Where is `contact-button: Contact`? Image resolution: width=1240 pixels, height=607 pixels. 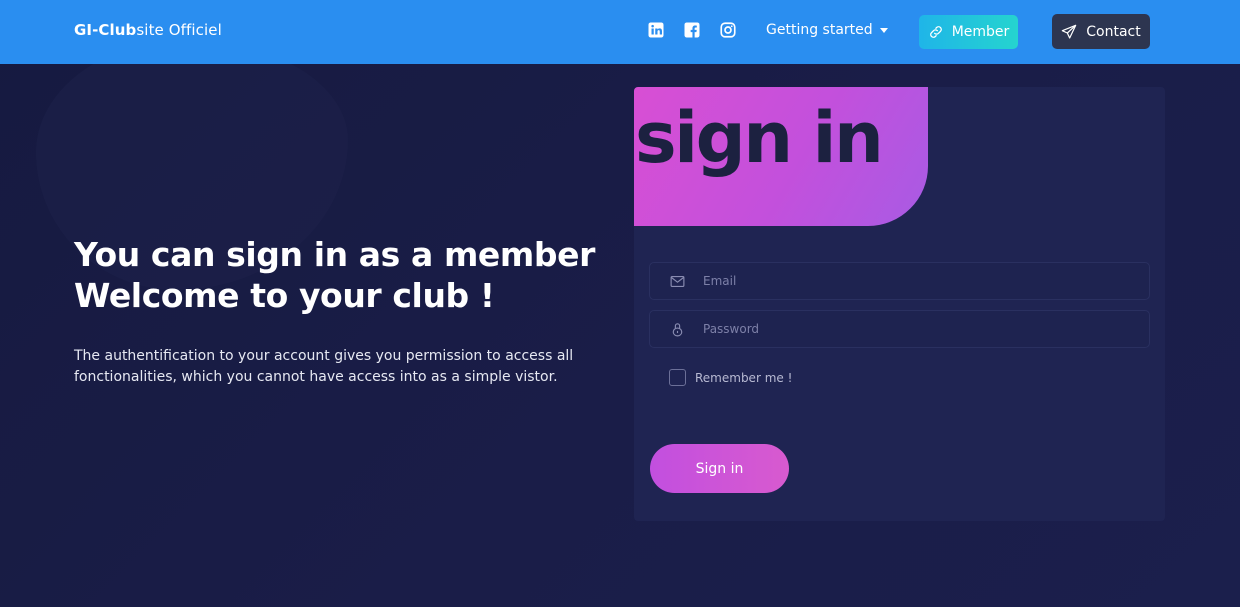
contact-button: Contact is located at coordinates (1101, 31).